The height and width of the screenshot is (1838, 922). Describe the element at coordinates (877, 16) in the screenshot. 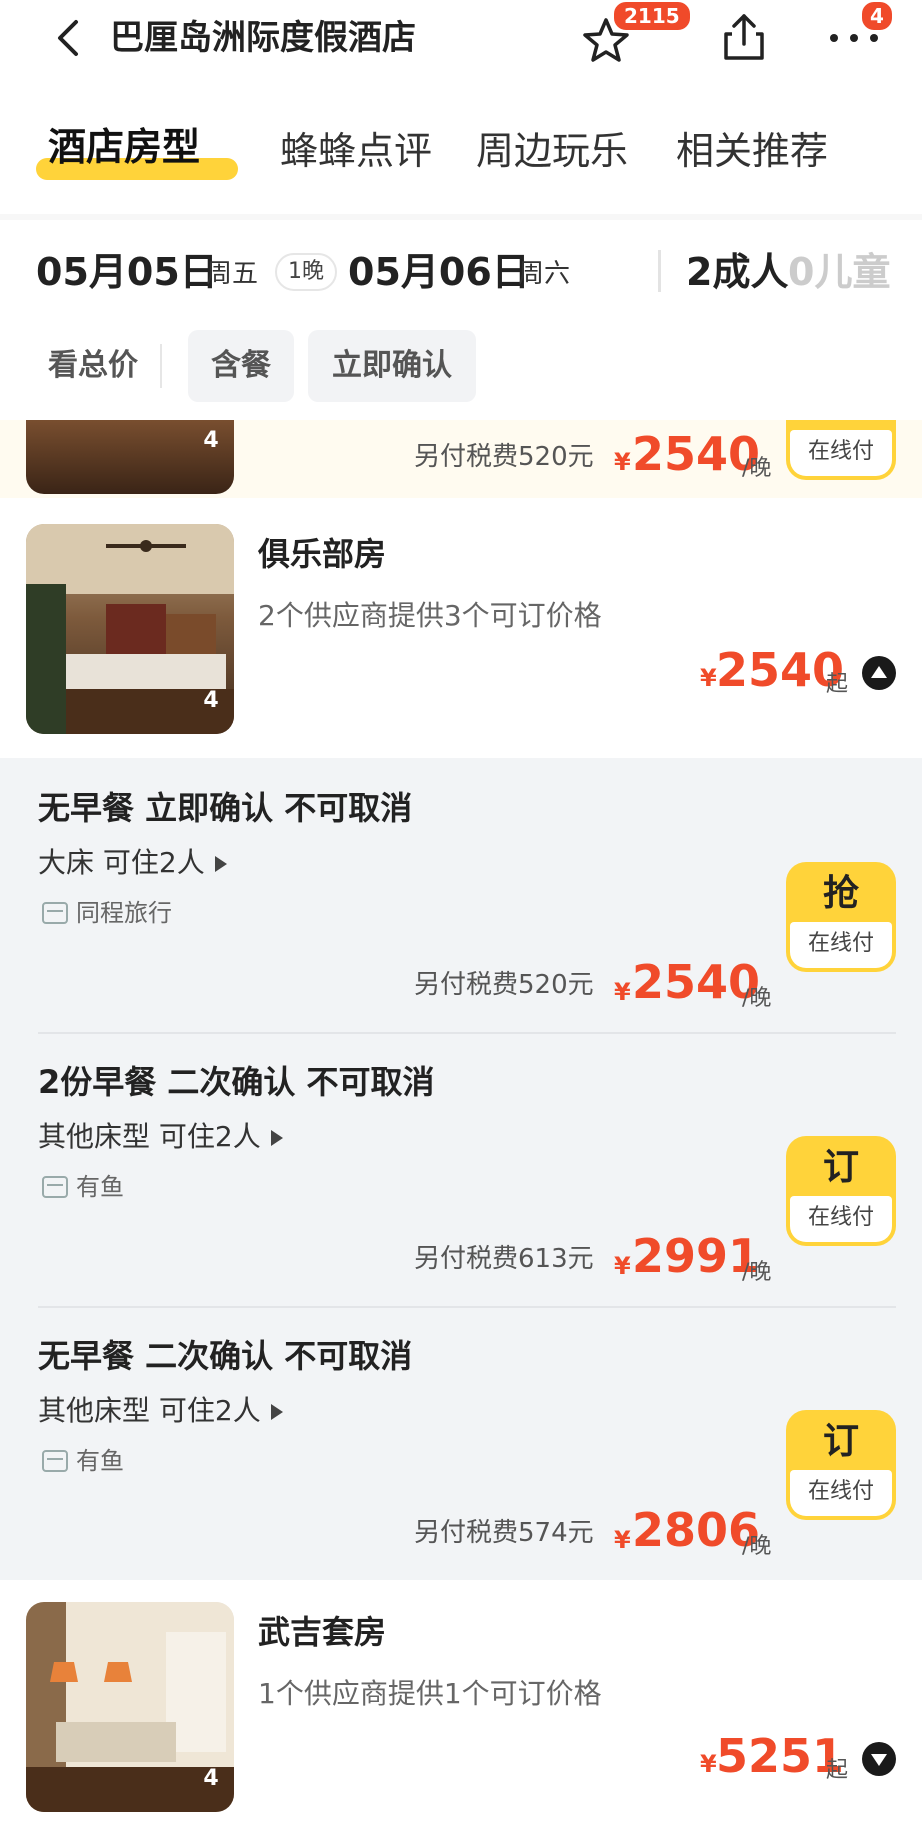

I see `more-badge: 4` at that location.